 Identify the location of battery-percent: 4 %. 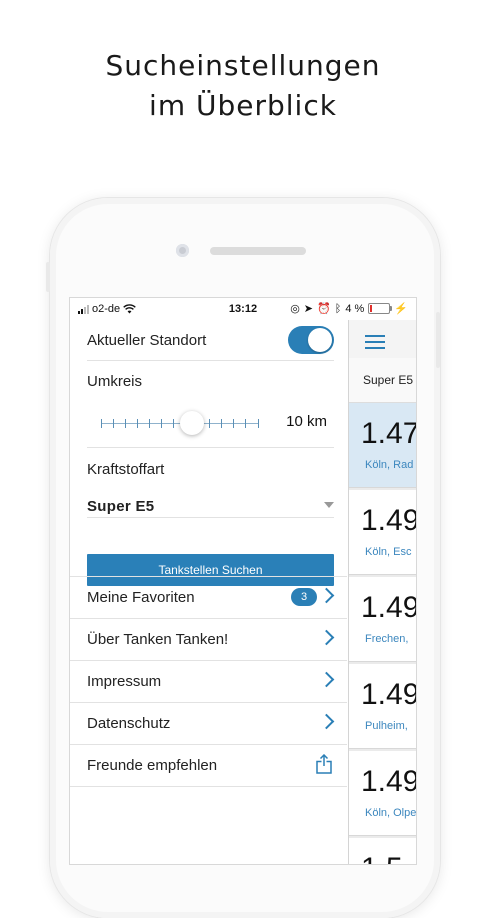
(355, 308).